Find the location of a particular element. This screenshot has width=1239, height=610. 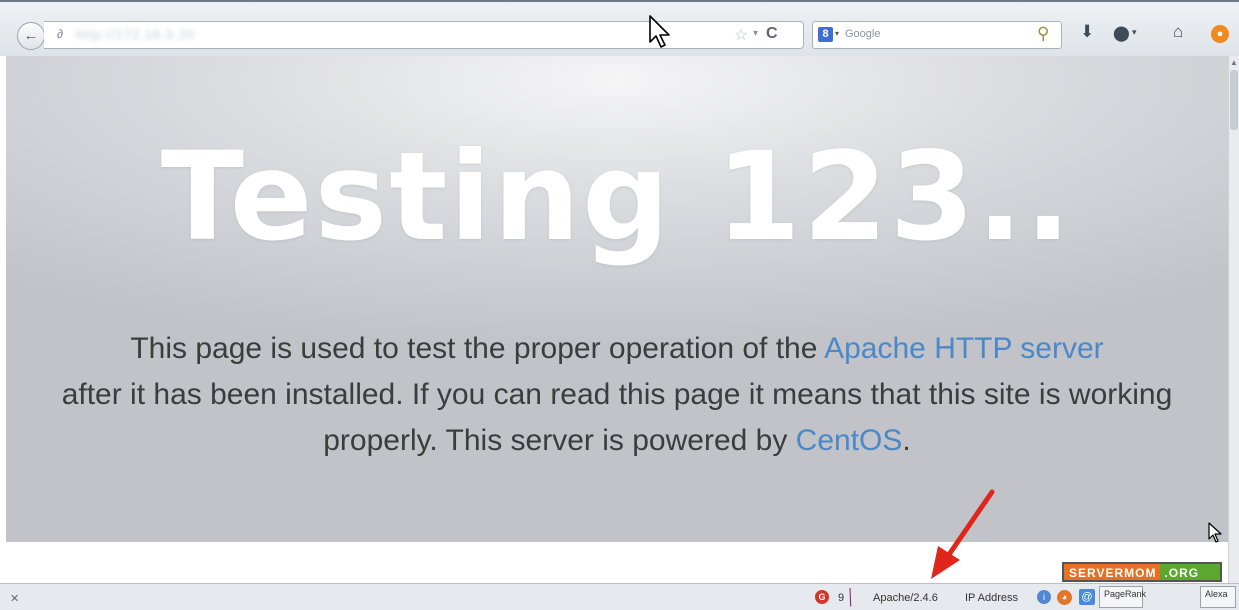

search-icon: ⚲ is located at coordinates (1043, 34).